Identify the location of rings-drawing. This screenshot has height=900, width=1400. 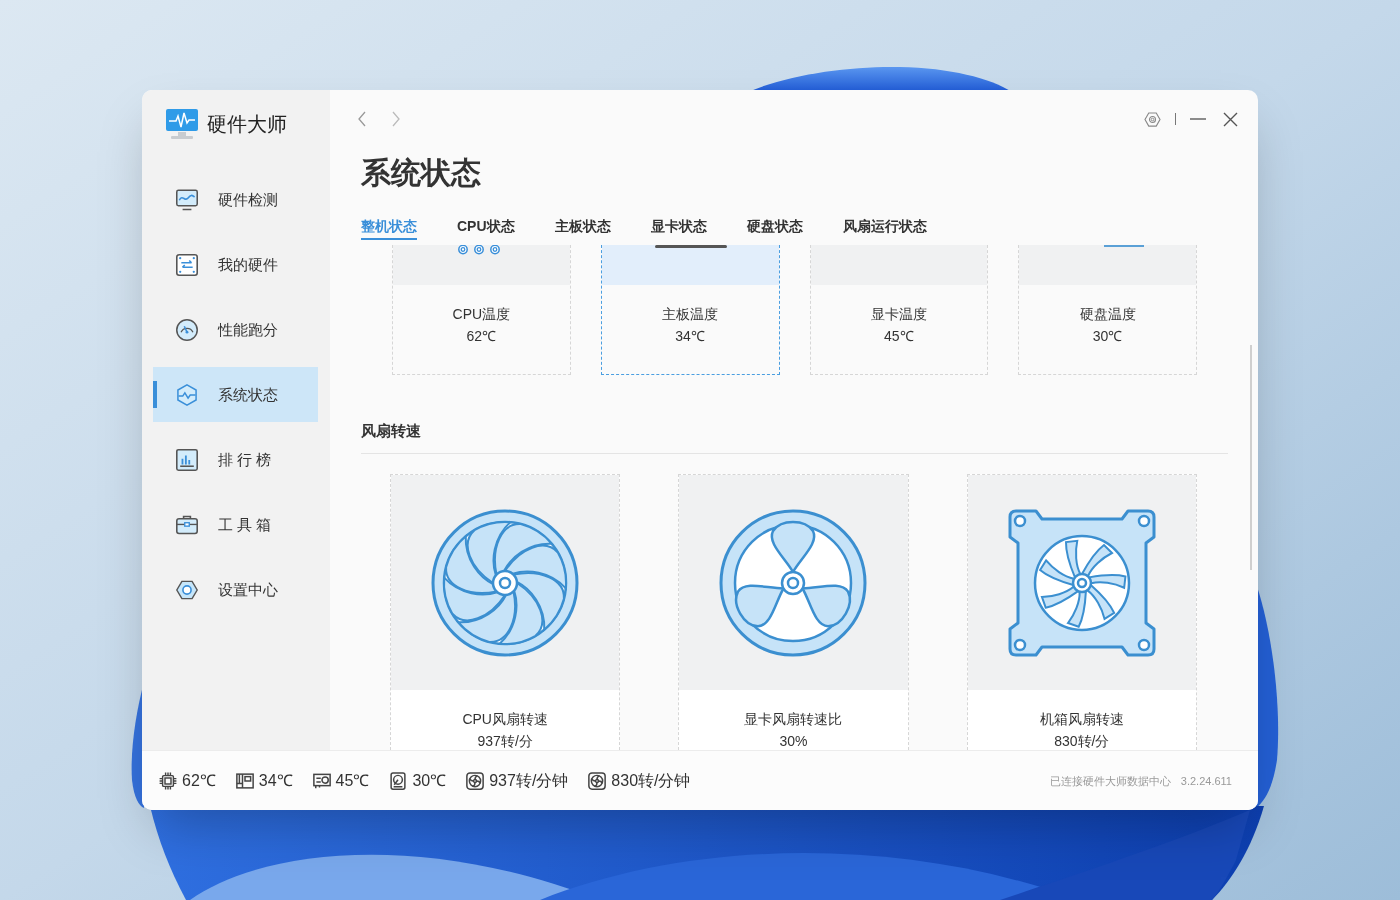
(479, 250).